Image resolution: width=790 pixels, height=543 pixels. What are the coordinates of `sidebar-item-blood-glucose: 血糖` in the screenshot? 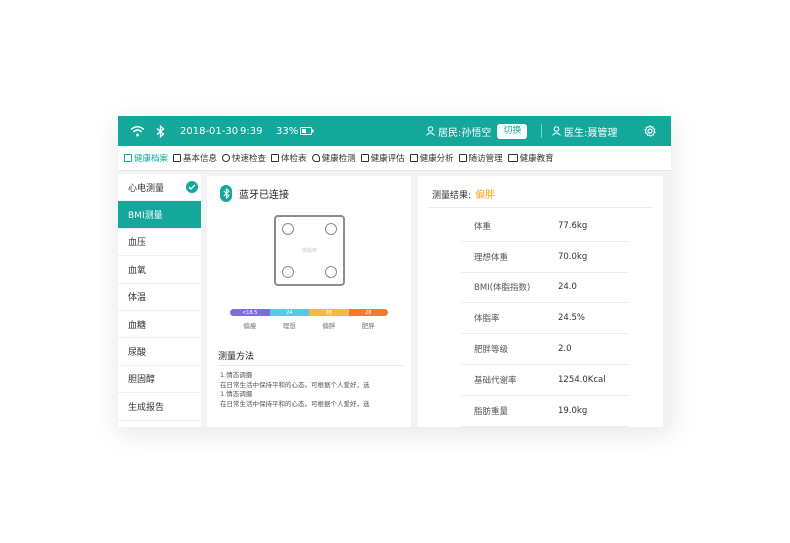 It's located at (159, 325).